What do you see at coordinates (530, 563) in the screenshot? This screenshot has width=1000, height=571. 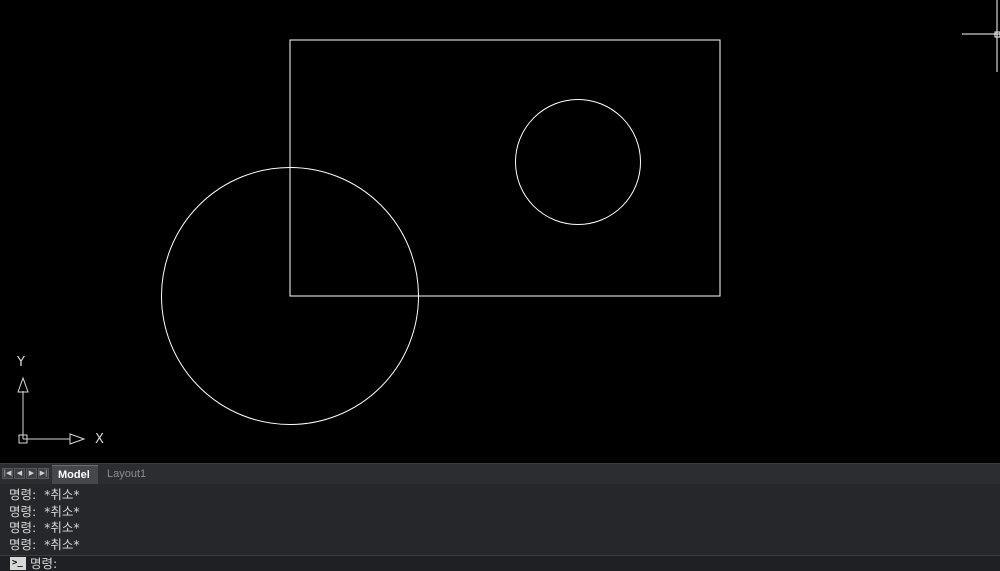 I see `command-input` at bounding box center [530, 563].